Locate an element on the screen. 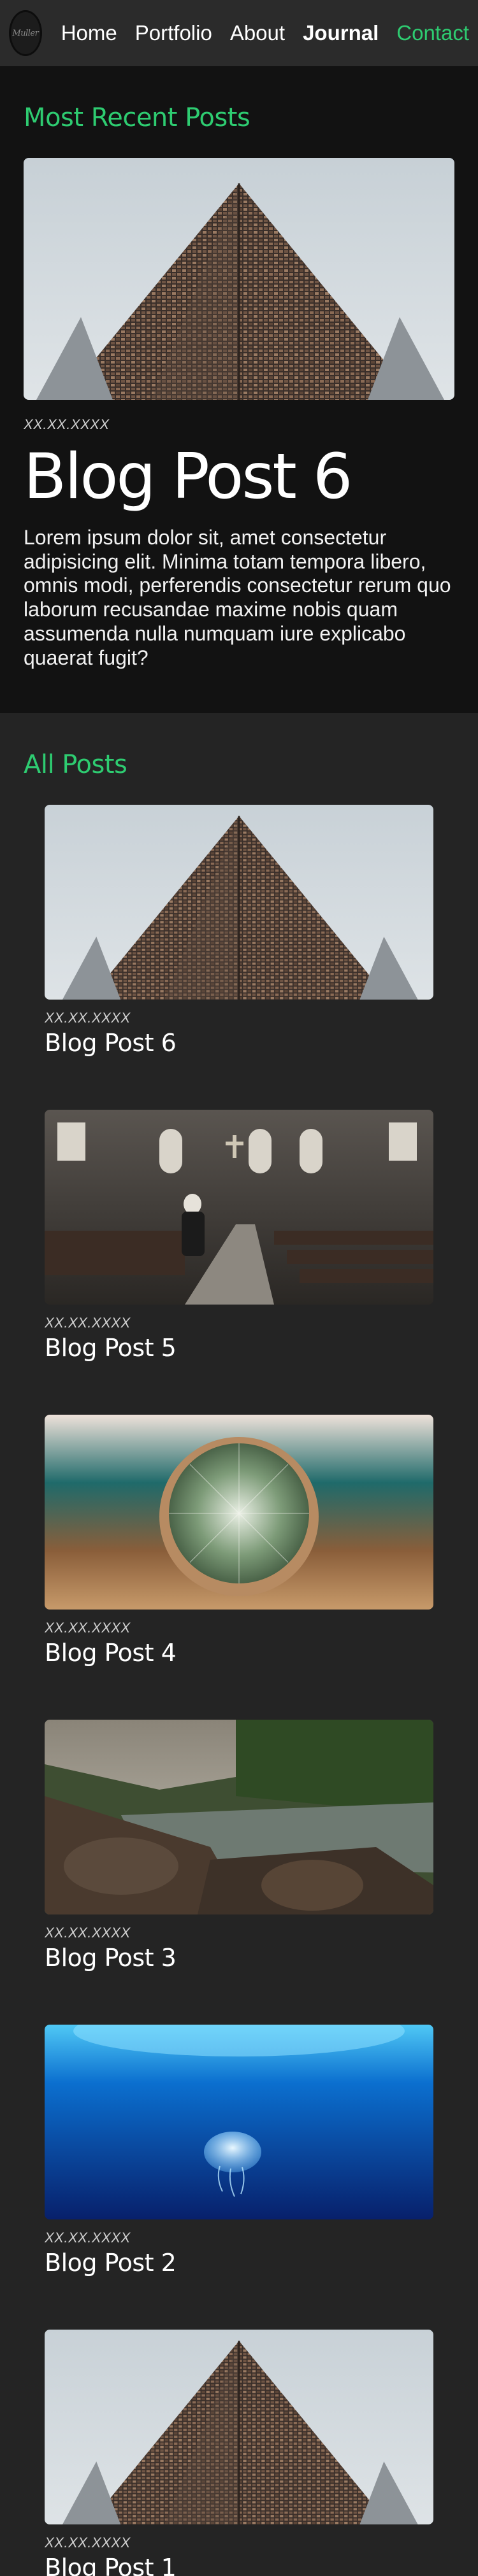  most-recent-heading: Most Recent Posts is located at coordinates (137, 117).